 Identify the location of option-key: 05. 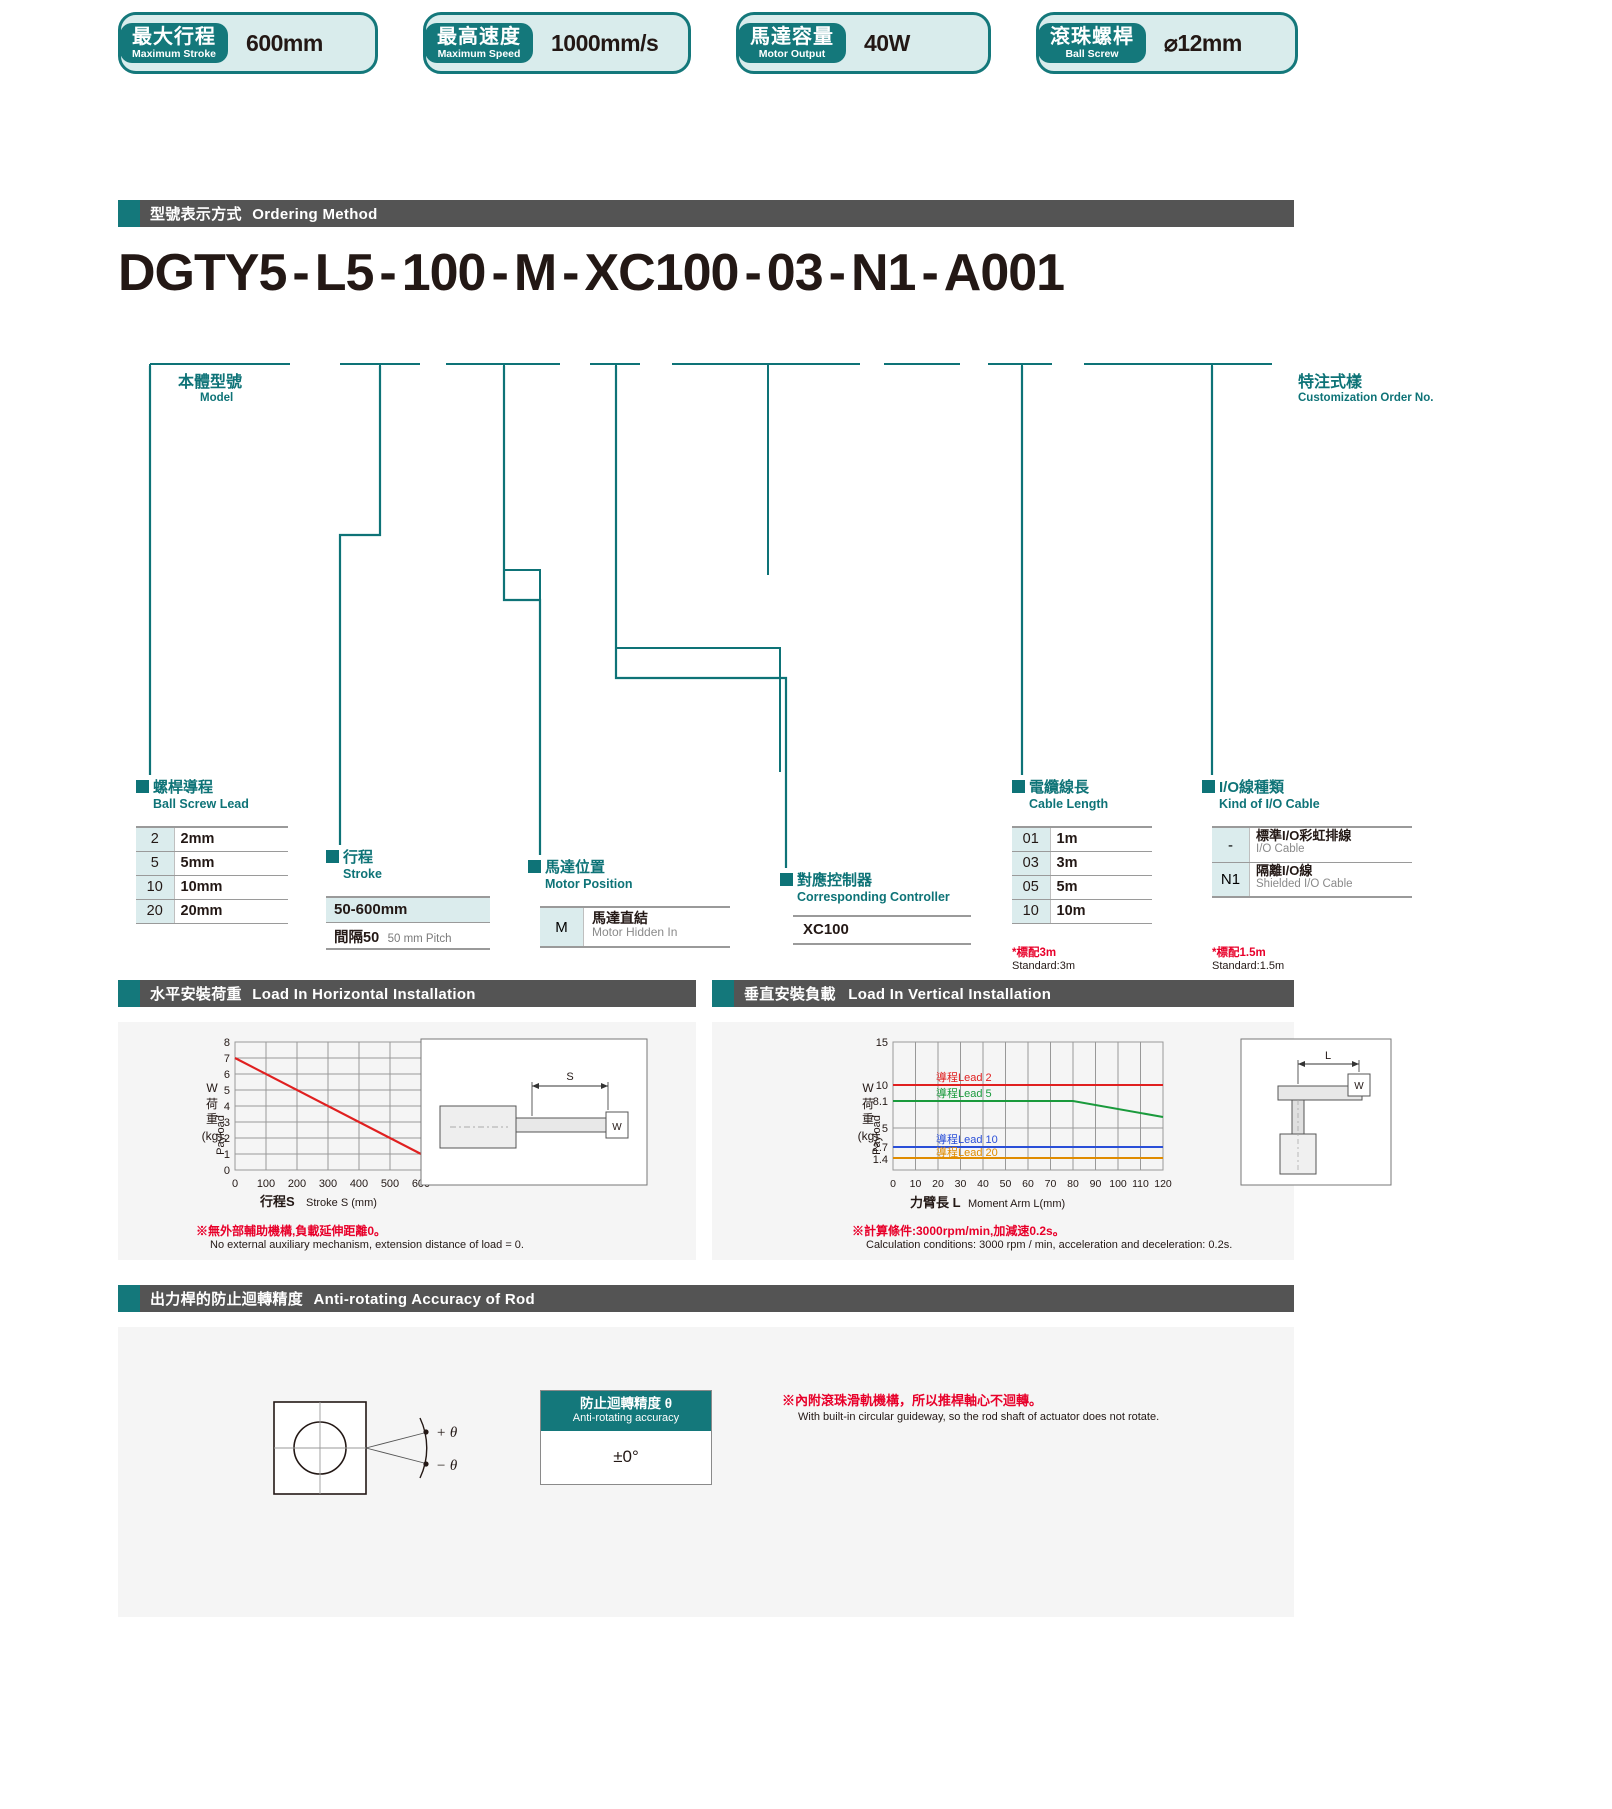
(1031, 887).